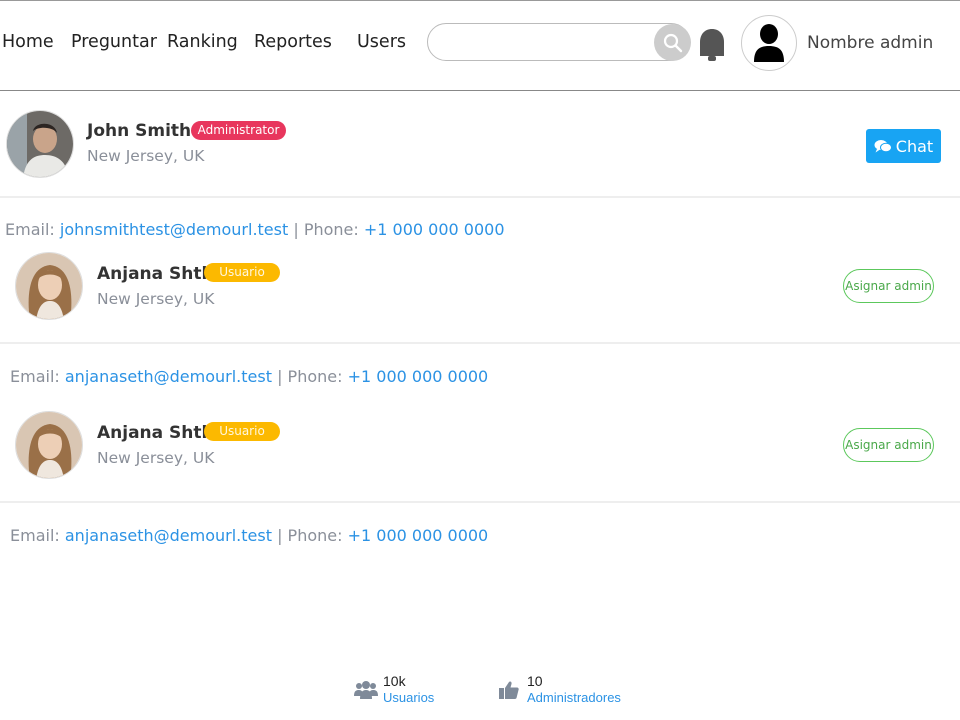 The height and width of the screenshot is (720, 960). I want to click on search-button, so click(672, 42).